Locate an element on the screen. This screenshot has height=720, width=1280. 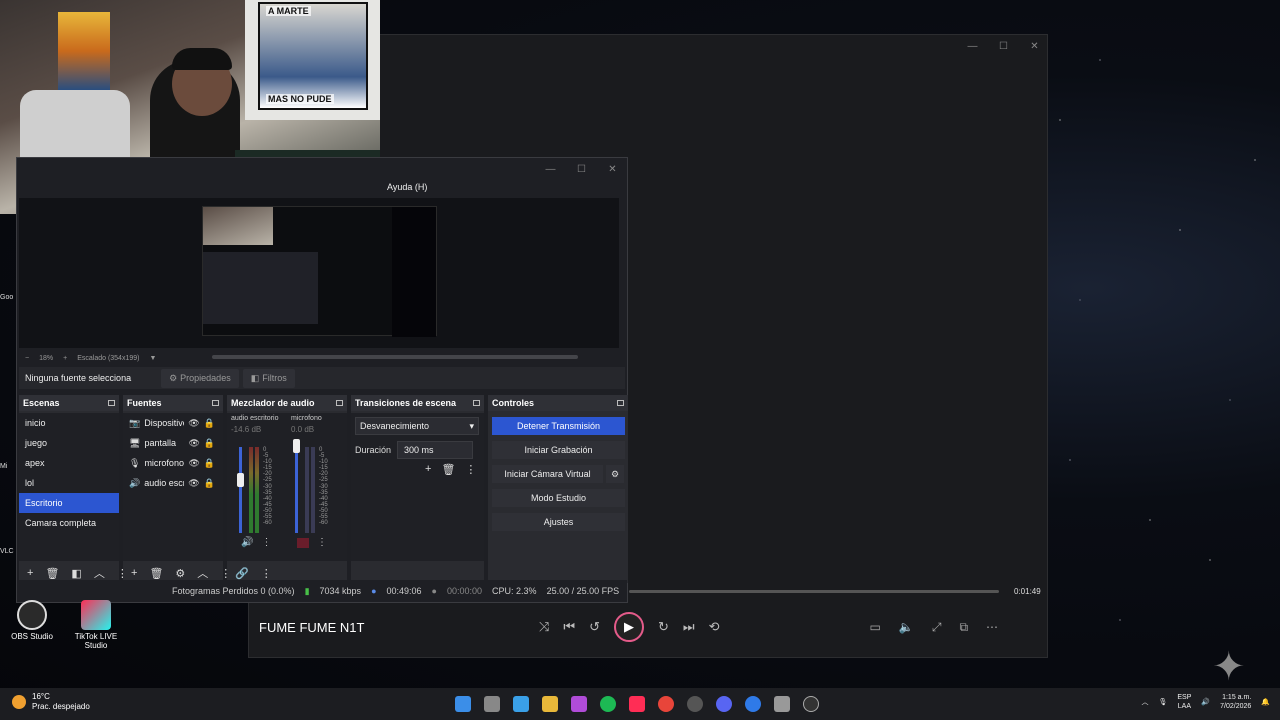
forward-30-icon: ↻ is located at coordinates (663, 627).